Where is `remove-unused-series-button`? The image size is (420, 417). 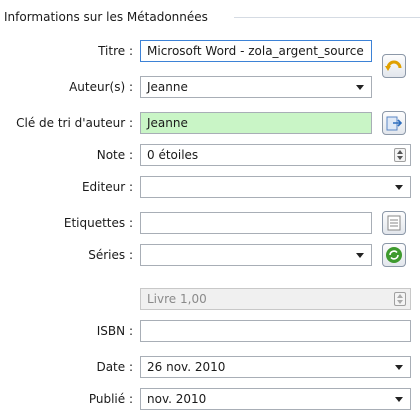
remove-unused-series-button is located at coordinates (394, 255).